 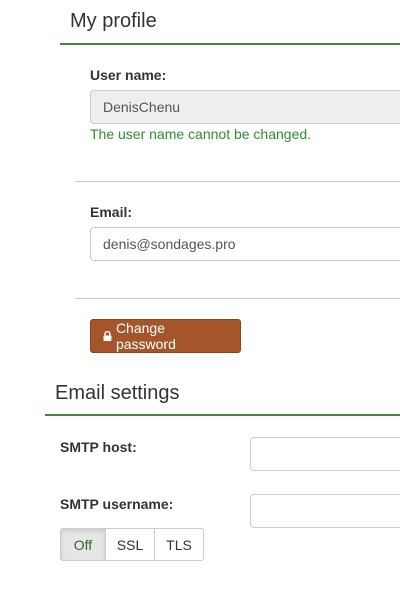 What do you see at coordinates (179, 544) in the screenshot?
I see `ssl-option-tls: TLS` at bounding box center [179, 544].